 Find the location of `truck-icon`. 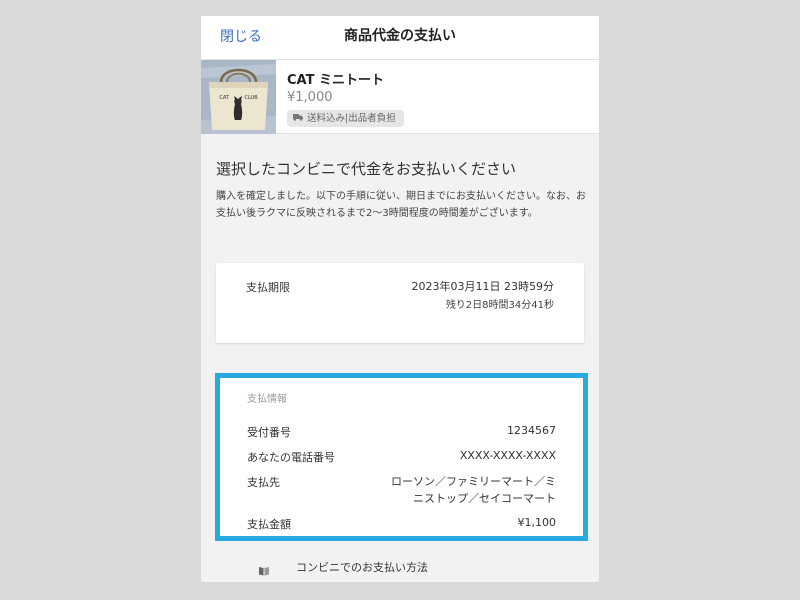

truck-icon is located at coordinates (298, 118).